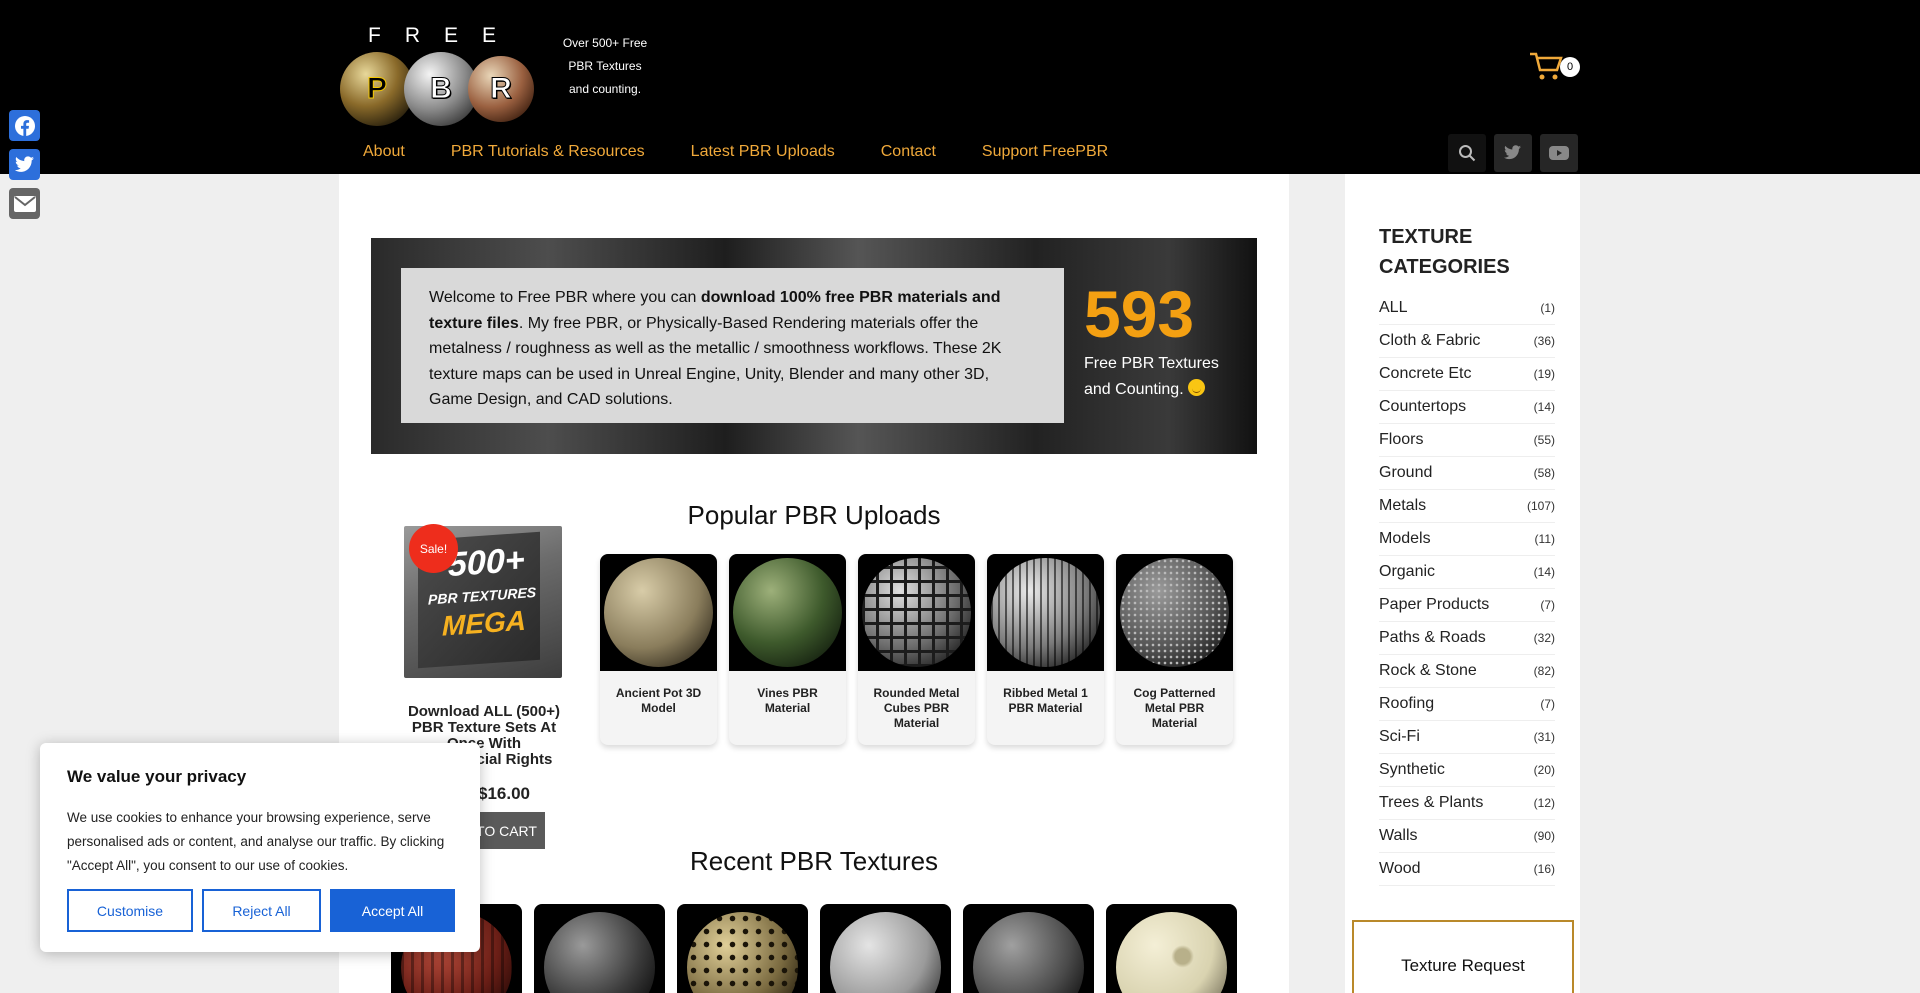 The height and width of the screenshot is (993, 1920). Describe the element at coordinates (501, 89) in the screenshot. I see `logo-ball-r: R` at that location.